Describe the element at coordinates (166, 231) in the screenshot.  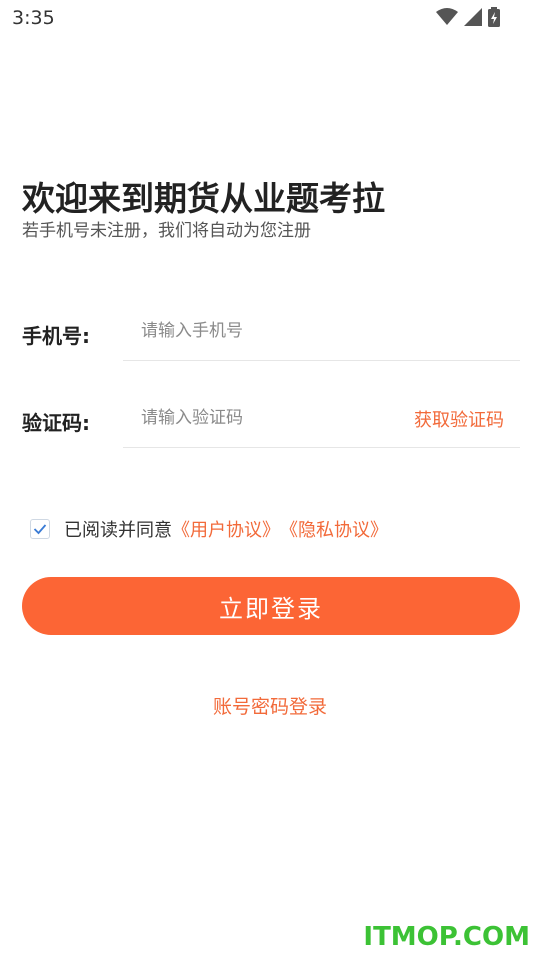
I see `page-subtitle: 若手机号未注册，我们将自动为您注册` at that location.